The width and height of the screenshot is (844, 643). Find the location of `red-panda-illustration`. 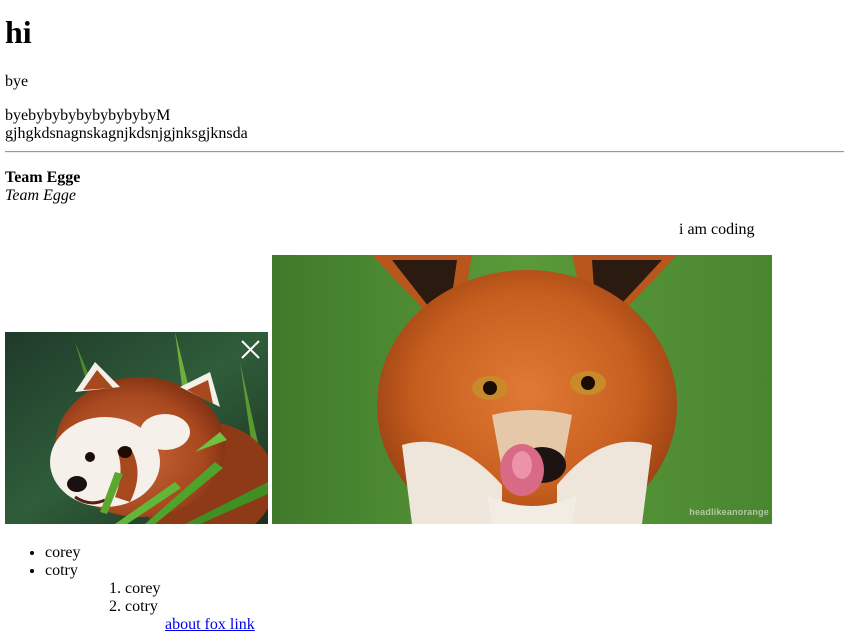

red-panda-illustration is located at coordinates (136, 428).